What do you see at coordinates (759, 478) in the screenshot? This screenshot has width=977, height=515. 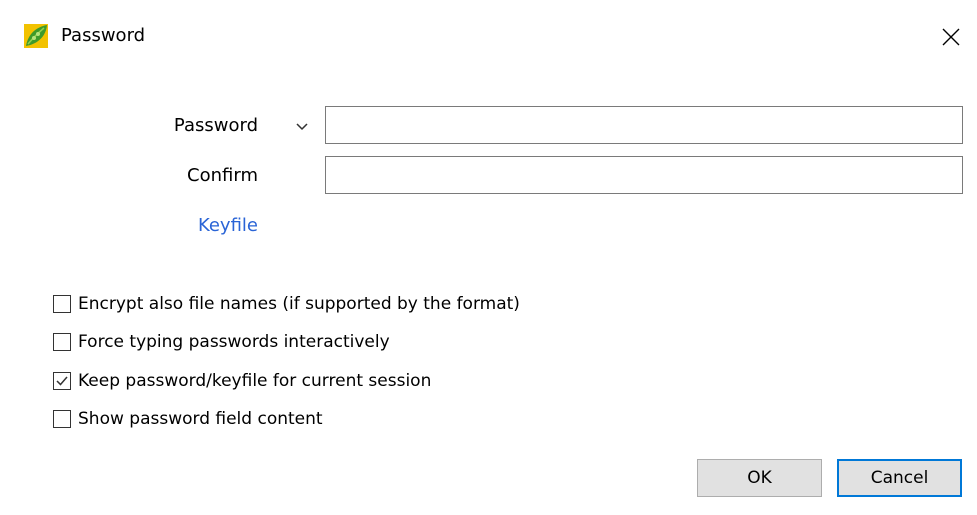 I see `ok-button: OK` at bounding box center [759, 478].